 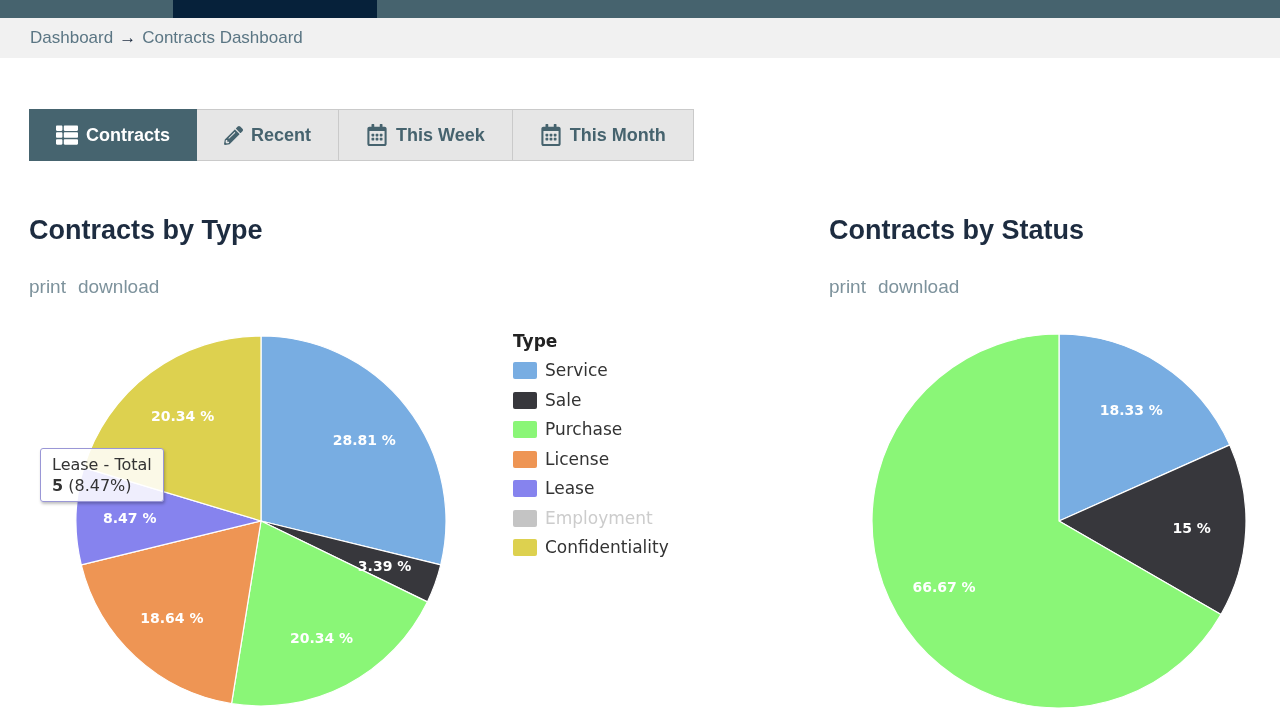 I want to click on data-label: 66.67 %, so click(x=944, y=587).